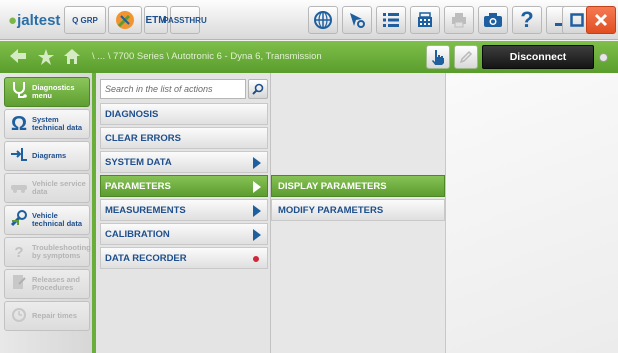 This screenshot has width=618, height=353. I want to click on sidebar-item-label: Releases and Procedures, so click(56, 283).